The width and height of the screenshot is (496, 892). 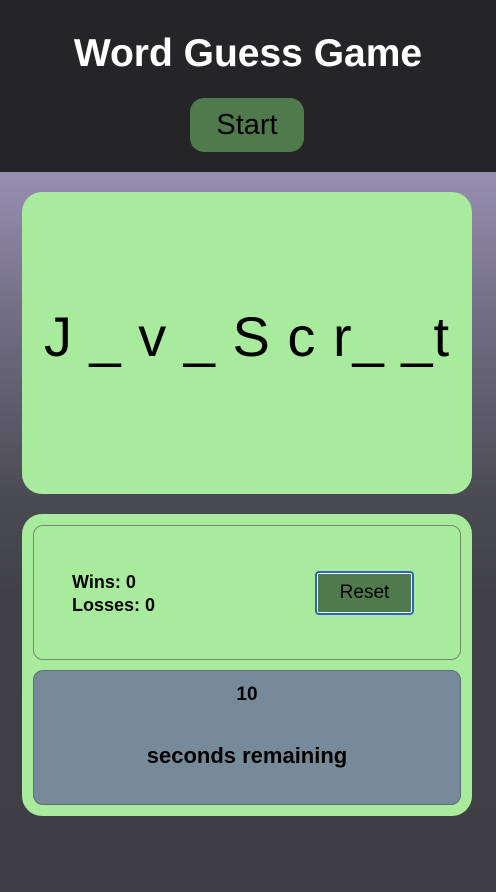 I want to click on wins-count: Wins: 0, so click(x=104, y=582).